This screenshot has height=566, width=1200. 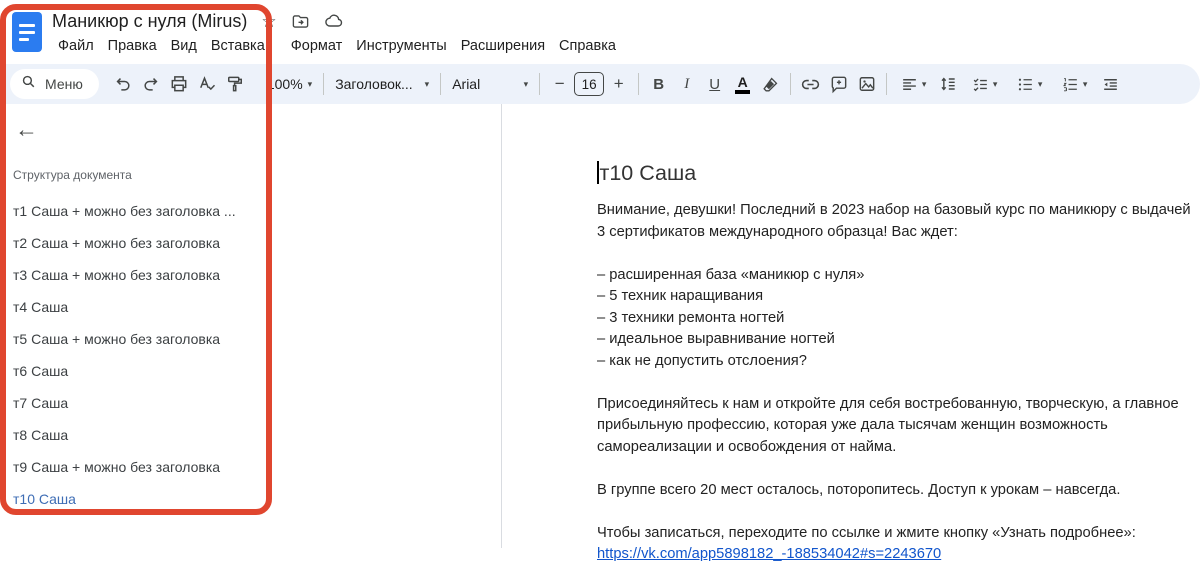 What do you see at coordinates (731, 274) in the screenshot?
I see `paragraph: – расширенная база «маникюр с нуля»` at bounding box center [731, 274].